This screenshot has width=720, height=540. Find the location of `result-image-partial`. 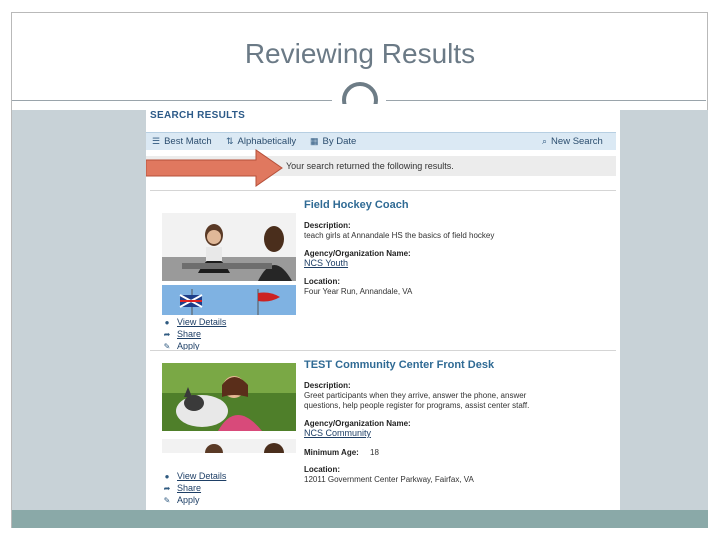

result-image-partial is located at coordinates (229, 446).